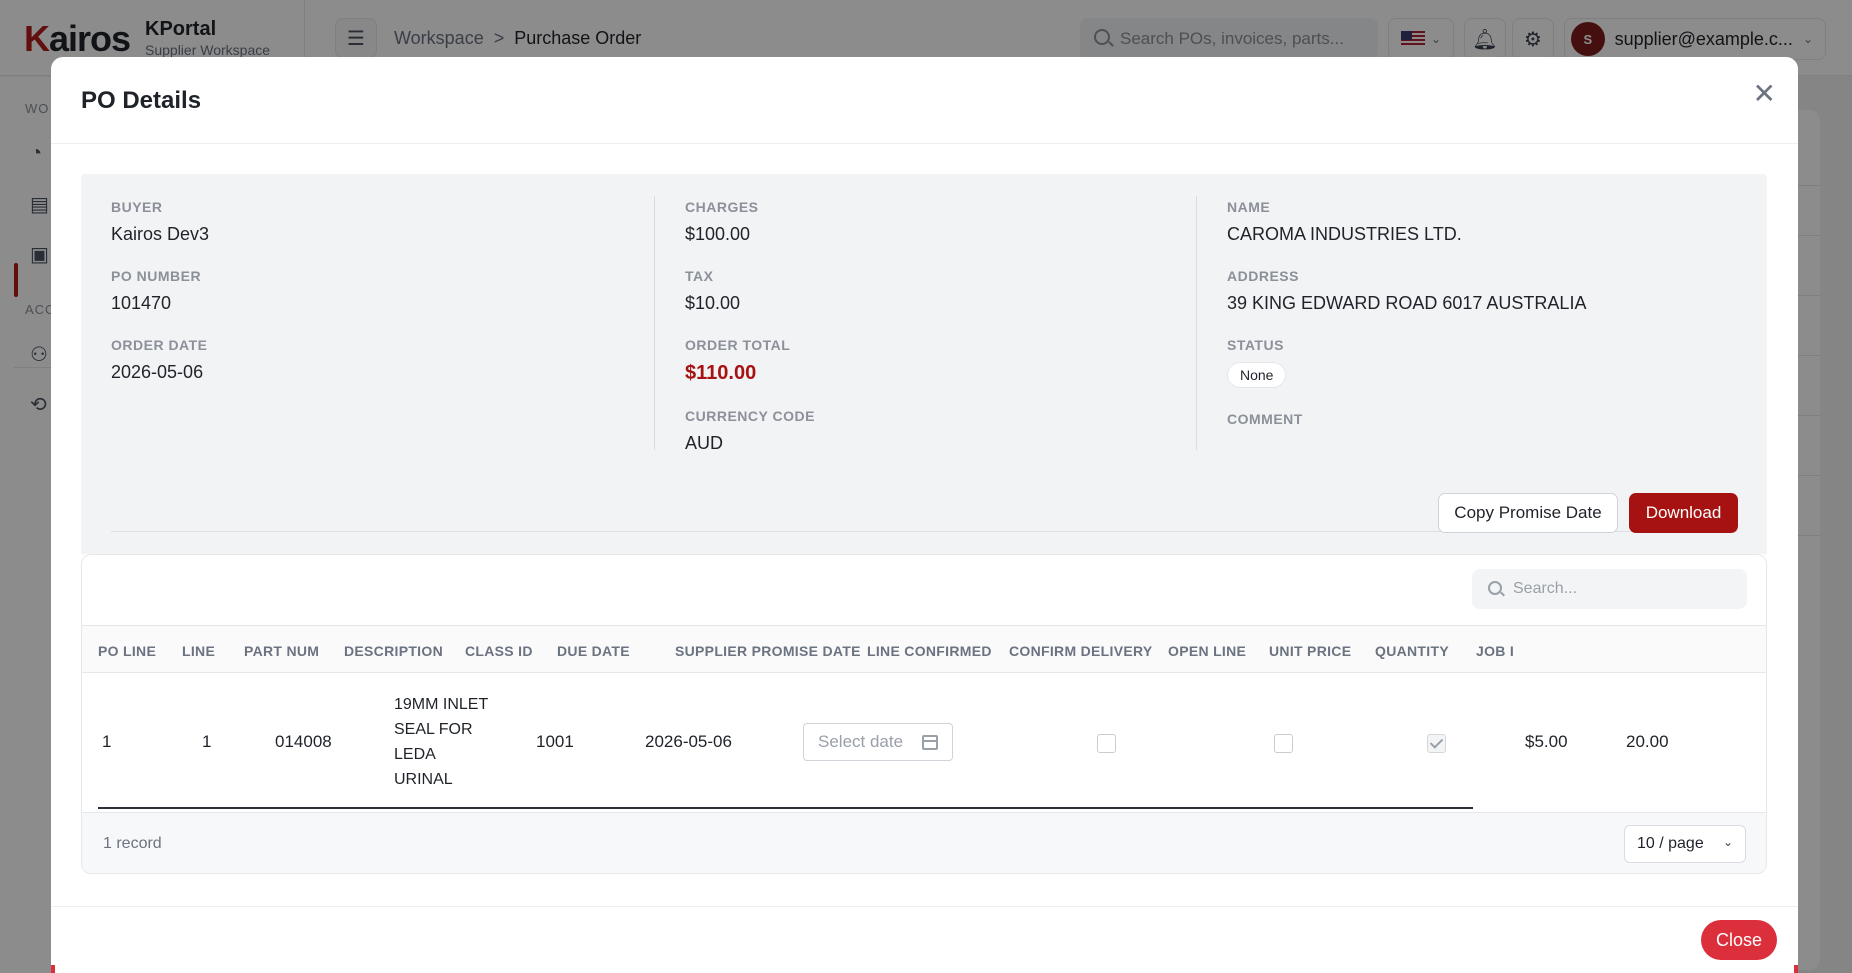  Describe the element at coordinates (1283, 743) in the screenshot. I see `confirm-delivery-checkbox` at that location.